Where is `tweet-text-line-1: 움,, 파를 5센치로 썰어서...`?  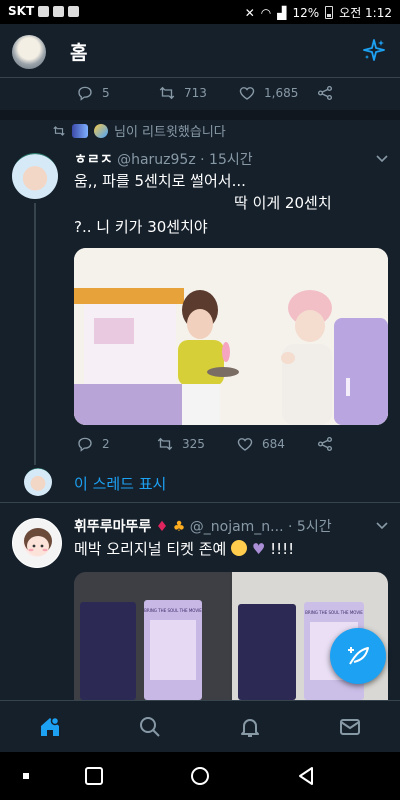 tweet-text-line-1: 움,, 파를 5센치로 썰어서... is located at coordinates (160, 181).